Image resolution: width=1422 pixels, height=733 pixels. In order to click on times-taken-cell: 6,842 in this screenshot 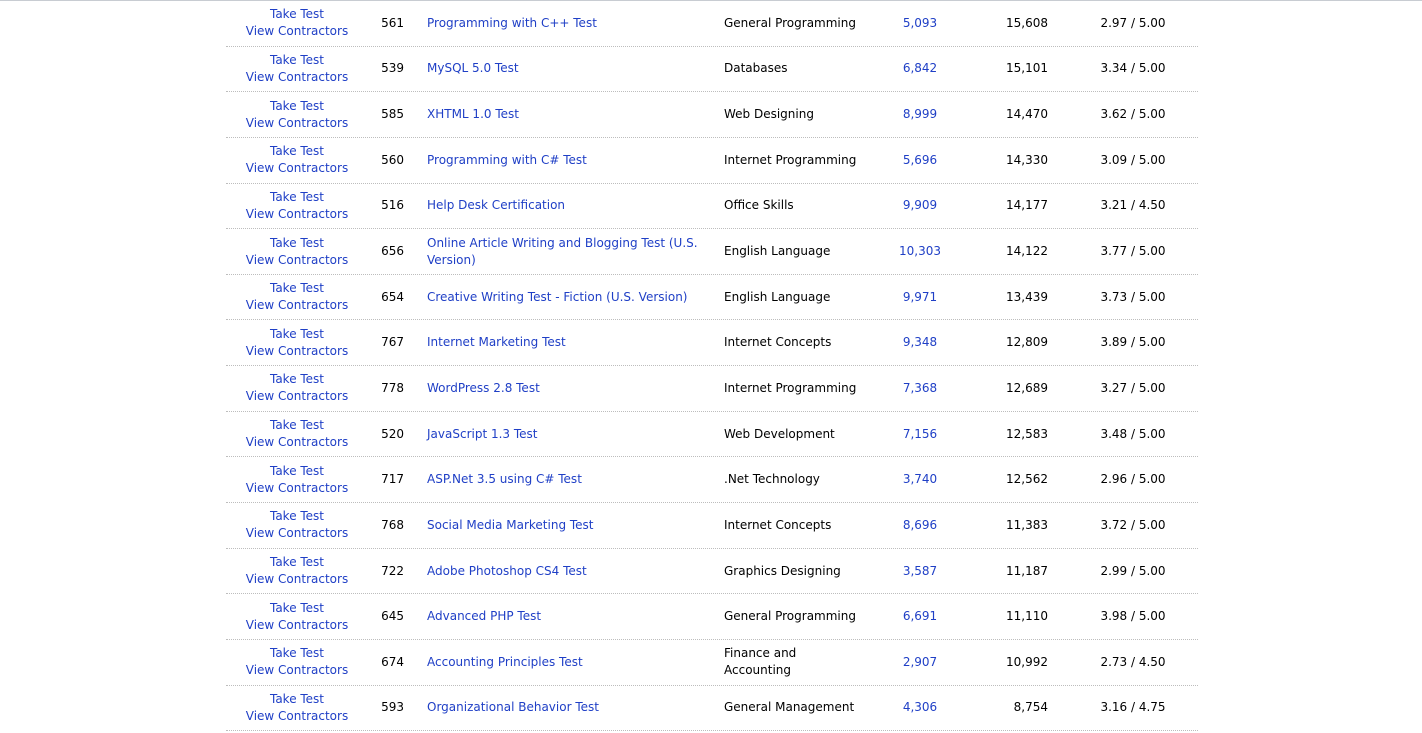, I will do `click(920, 69)`.